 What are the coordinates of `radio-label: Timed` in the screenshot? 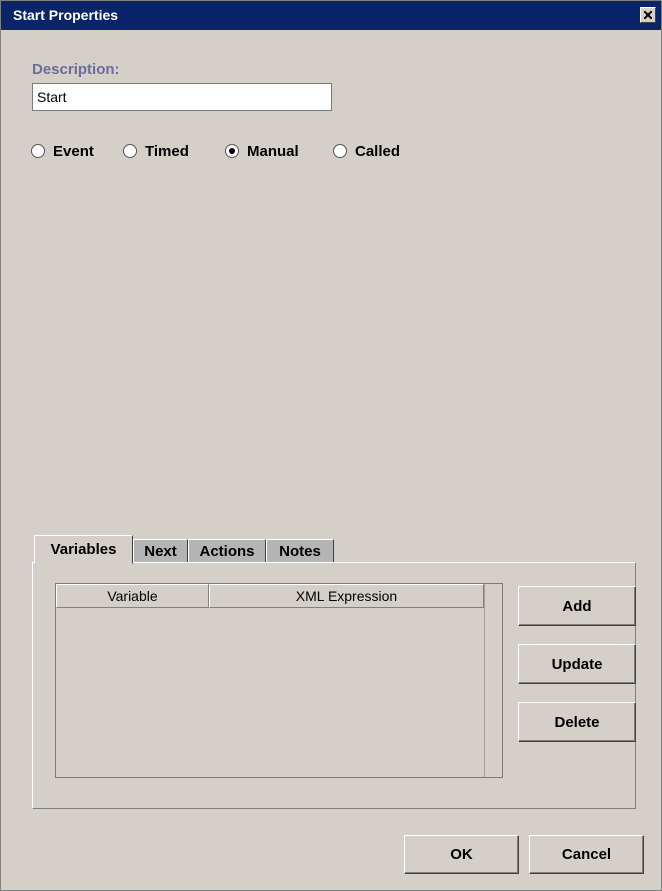 It's located at (167, 151).